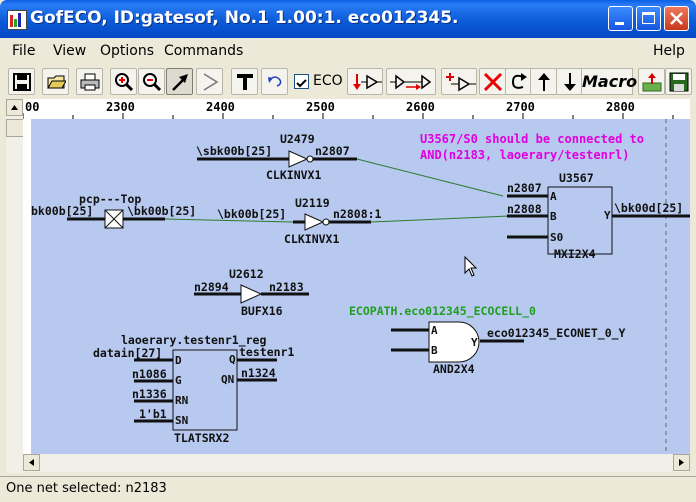 This screenshot has height=502, width=696. What do you see at coordinates (27, 286) in the screenshot?
I see `vertical-ruler` at bounding box center [27, 286].